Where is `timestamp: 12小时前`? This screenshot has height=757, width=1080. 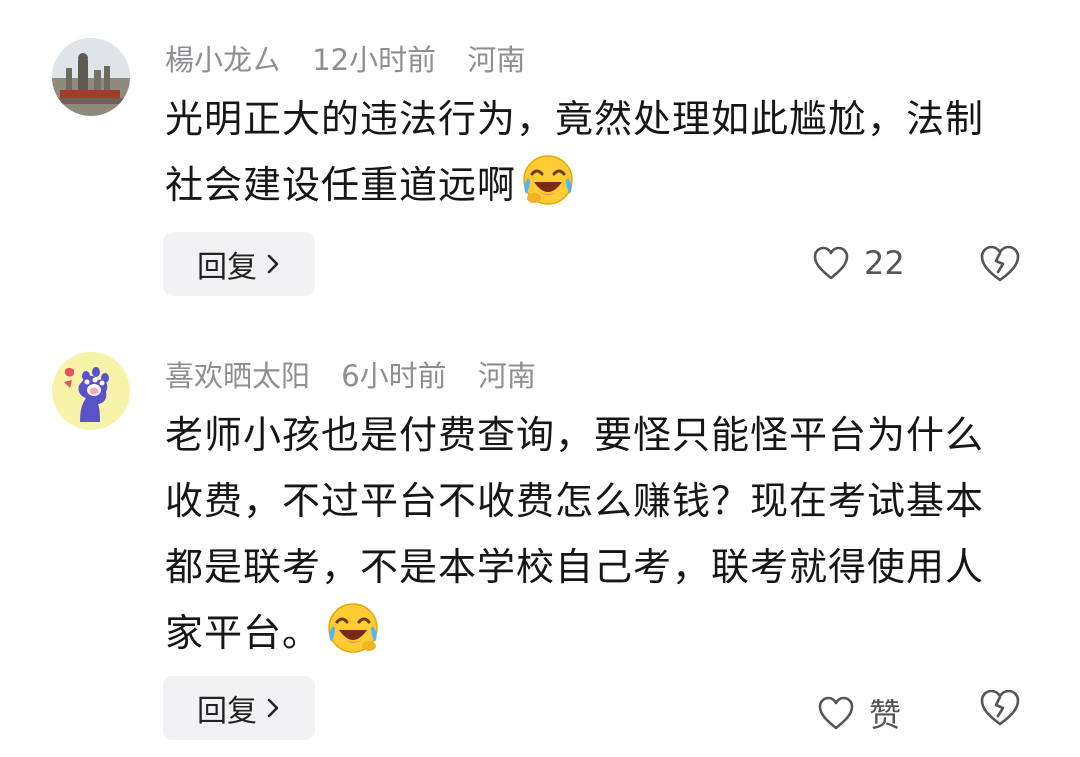 timestamp: 12小时前 is located at coordinates (374, 60).